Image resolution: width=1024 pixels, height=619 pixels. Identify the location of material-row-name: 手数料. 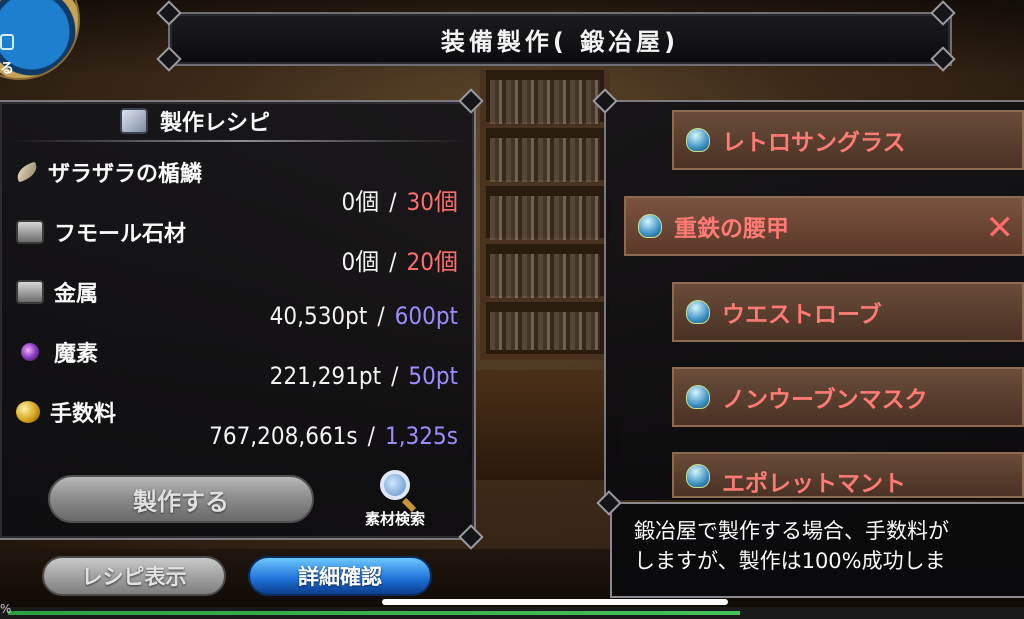
(66, 412).